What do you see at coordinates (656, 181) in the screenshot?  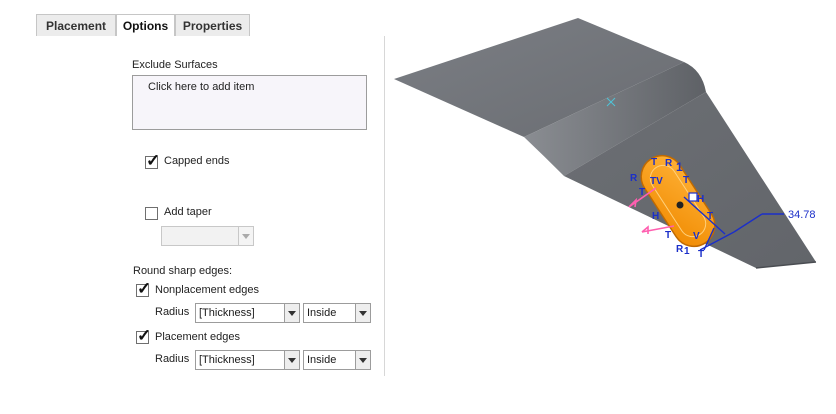 I see `svg-text: TV` at bounding box center [656, 181].